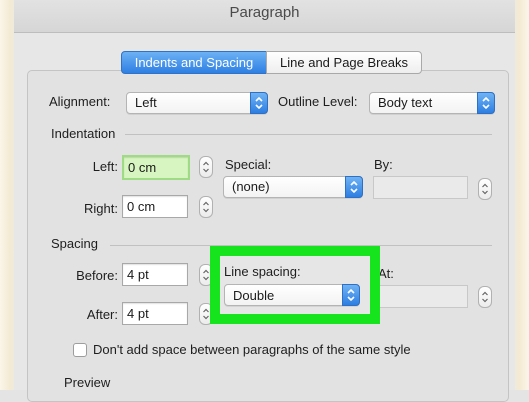 This screenshot has width=529, height=402. What do you see at coordinates (262, 271) in the screenshot?
I see `line-spacing-label: Line spacing:` at bounding box center [262, 271].